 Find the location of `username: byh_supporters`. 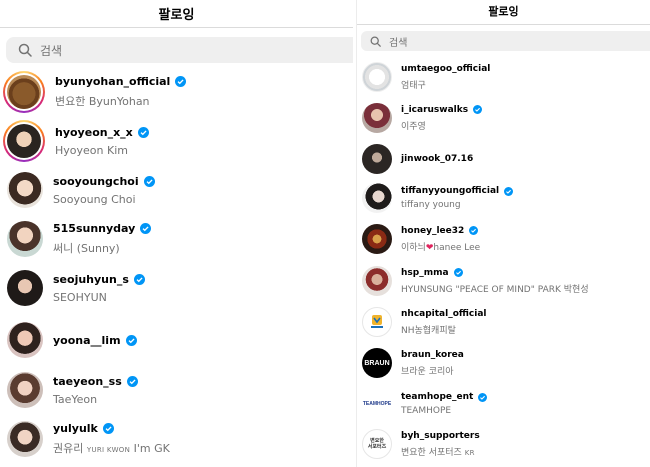

username: byh_supporters is located at coordinates (440, 436).